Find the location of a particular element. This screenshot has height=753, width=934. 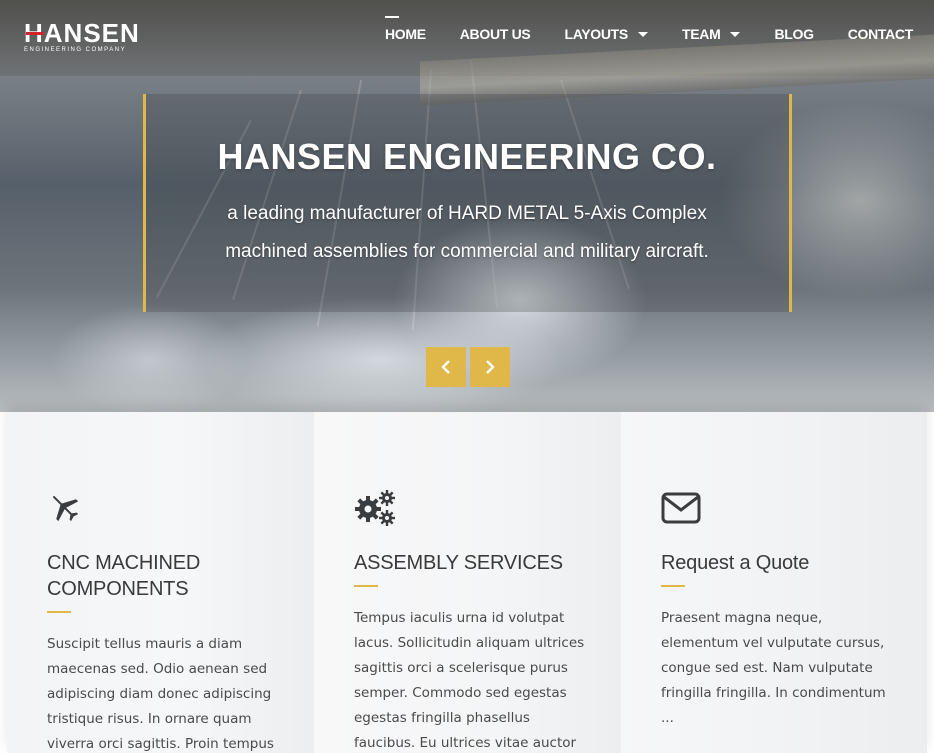

nav-contact-label: CONTACT is located at coordinates (880, 34).